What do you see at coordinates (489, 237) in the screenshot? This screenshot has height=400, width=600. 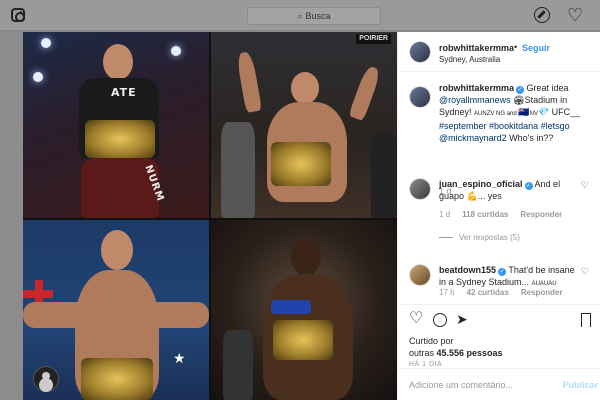 I see `view-replies-label: Ver respostas (5)` at bounding box center [489, 237].